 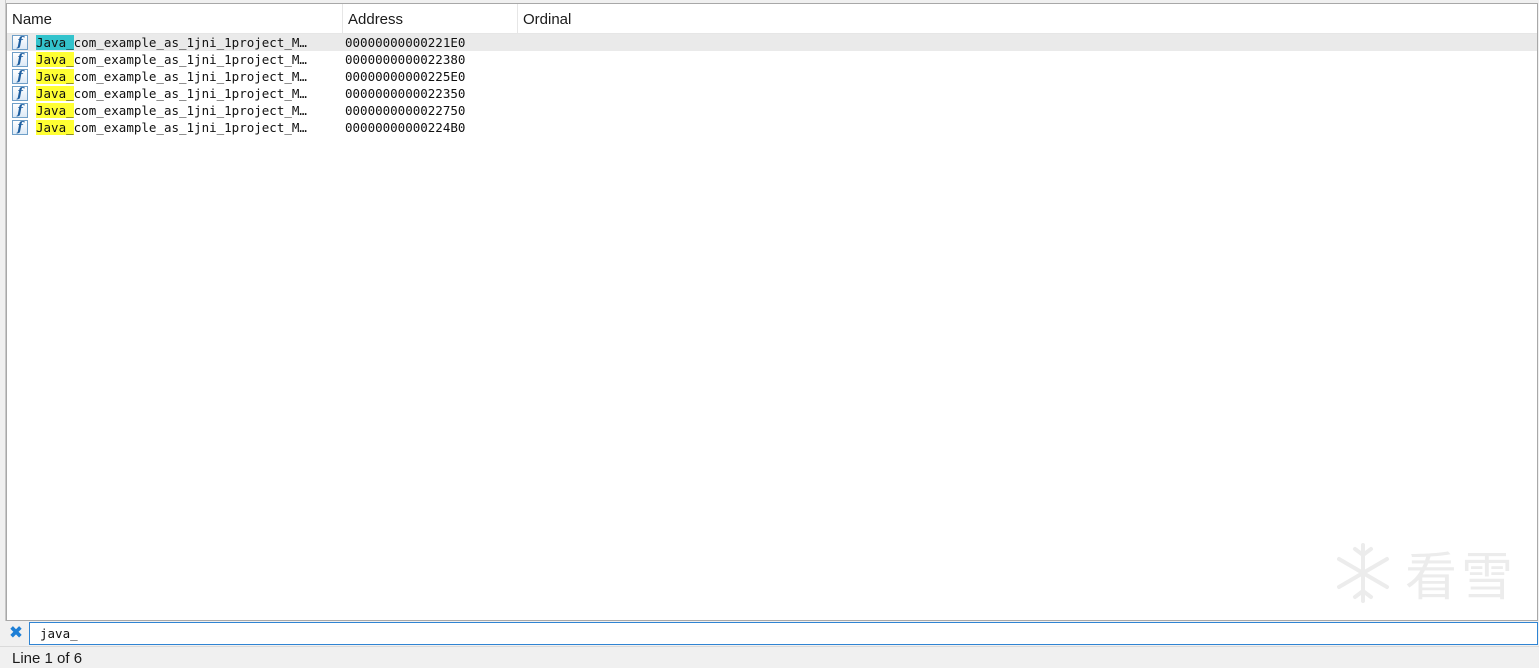 I want to click on watermark: 看雪, so click(x=1424, y=572).